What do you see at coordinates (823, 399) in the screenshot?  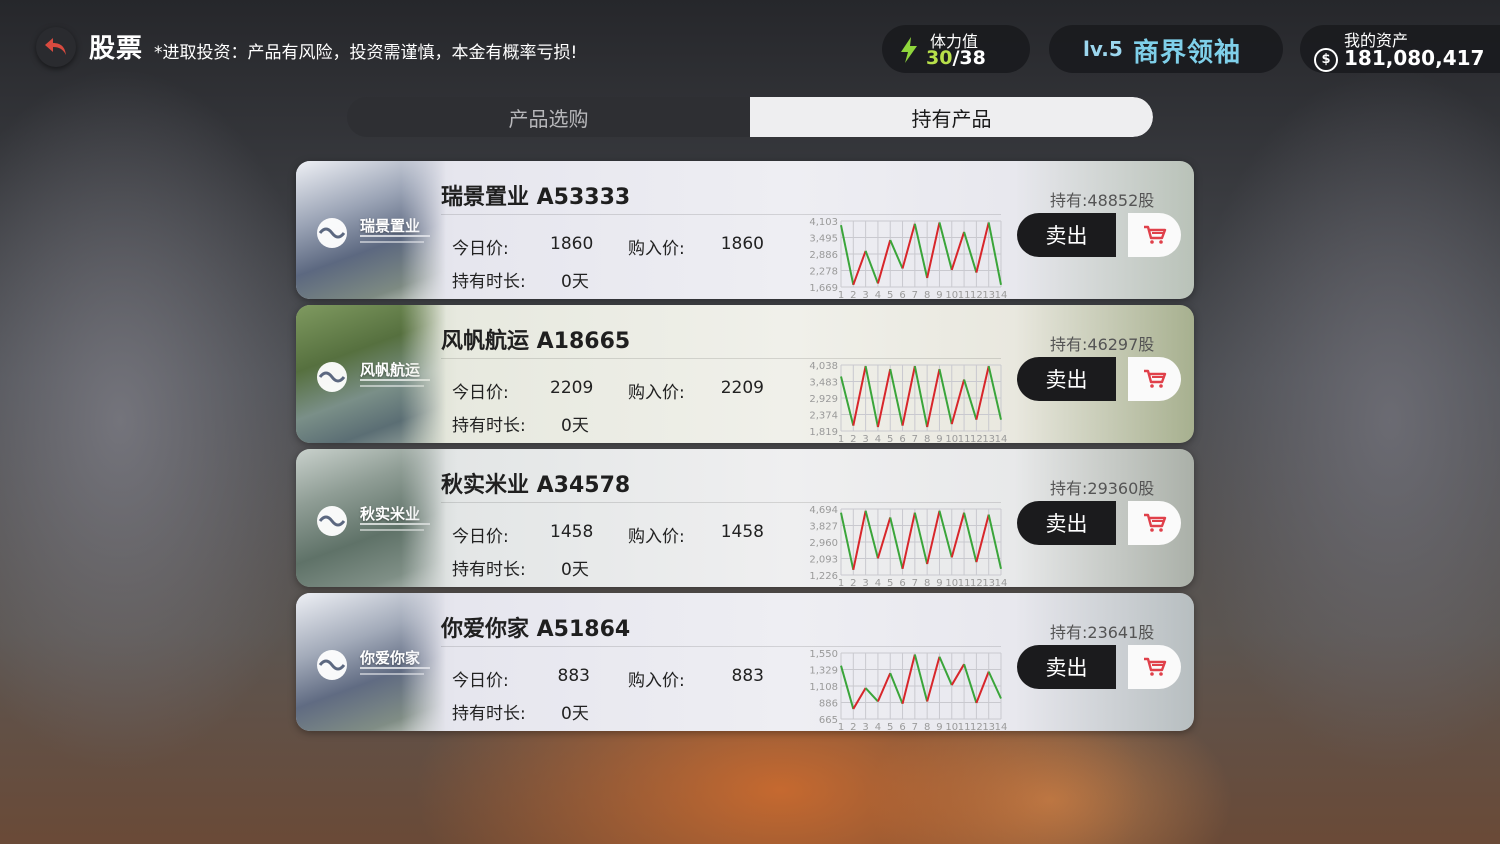 I see `y-tick-label: 2,929` at bounding box center [823, 399].